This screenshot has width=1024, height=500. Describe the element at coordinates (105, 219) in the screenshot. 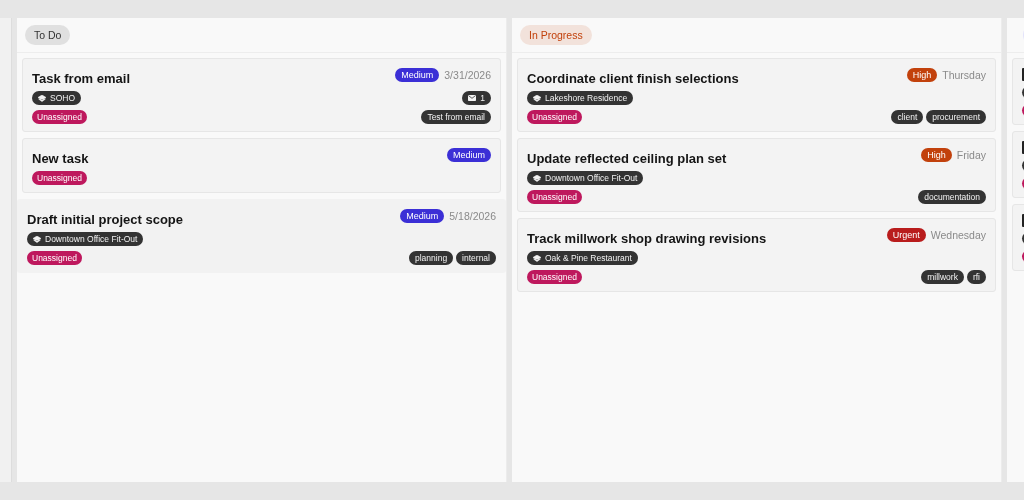

I see `card-title: Draft initial project scope` at that location.